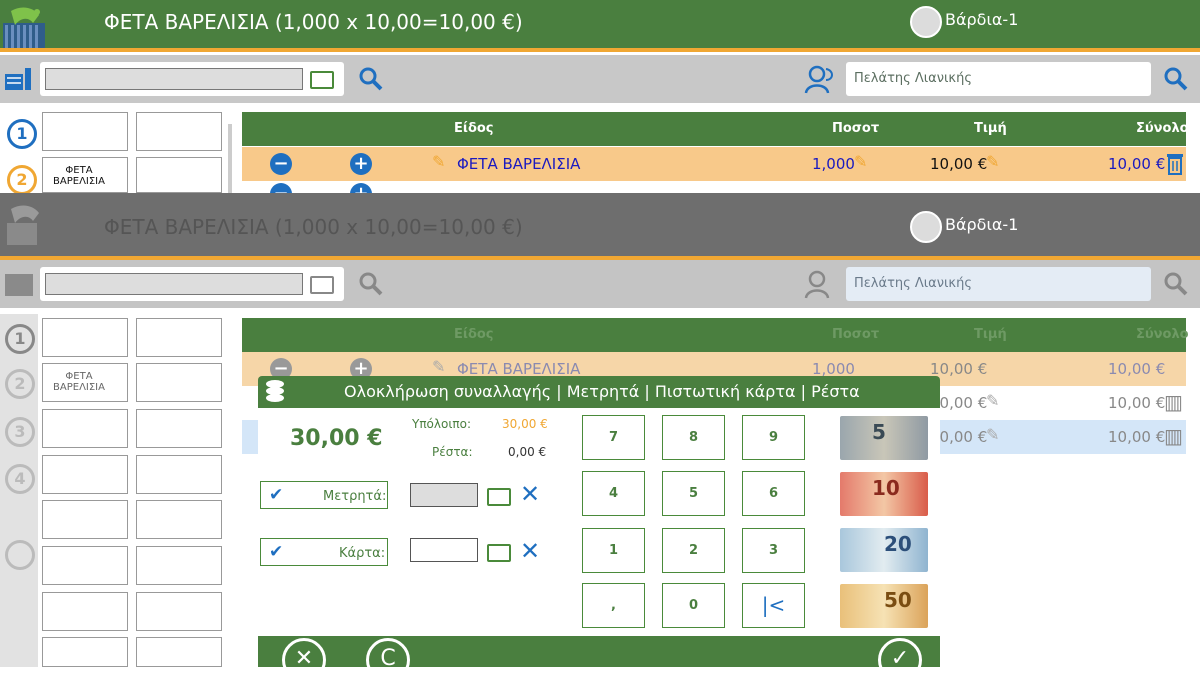  I want to click on category-column: 1 2 3 4, so click(19, 490).